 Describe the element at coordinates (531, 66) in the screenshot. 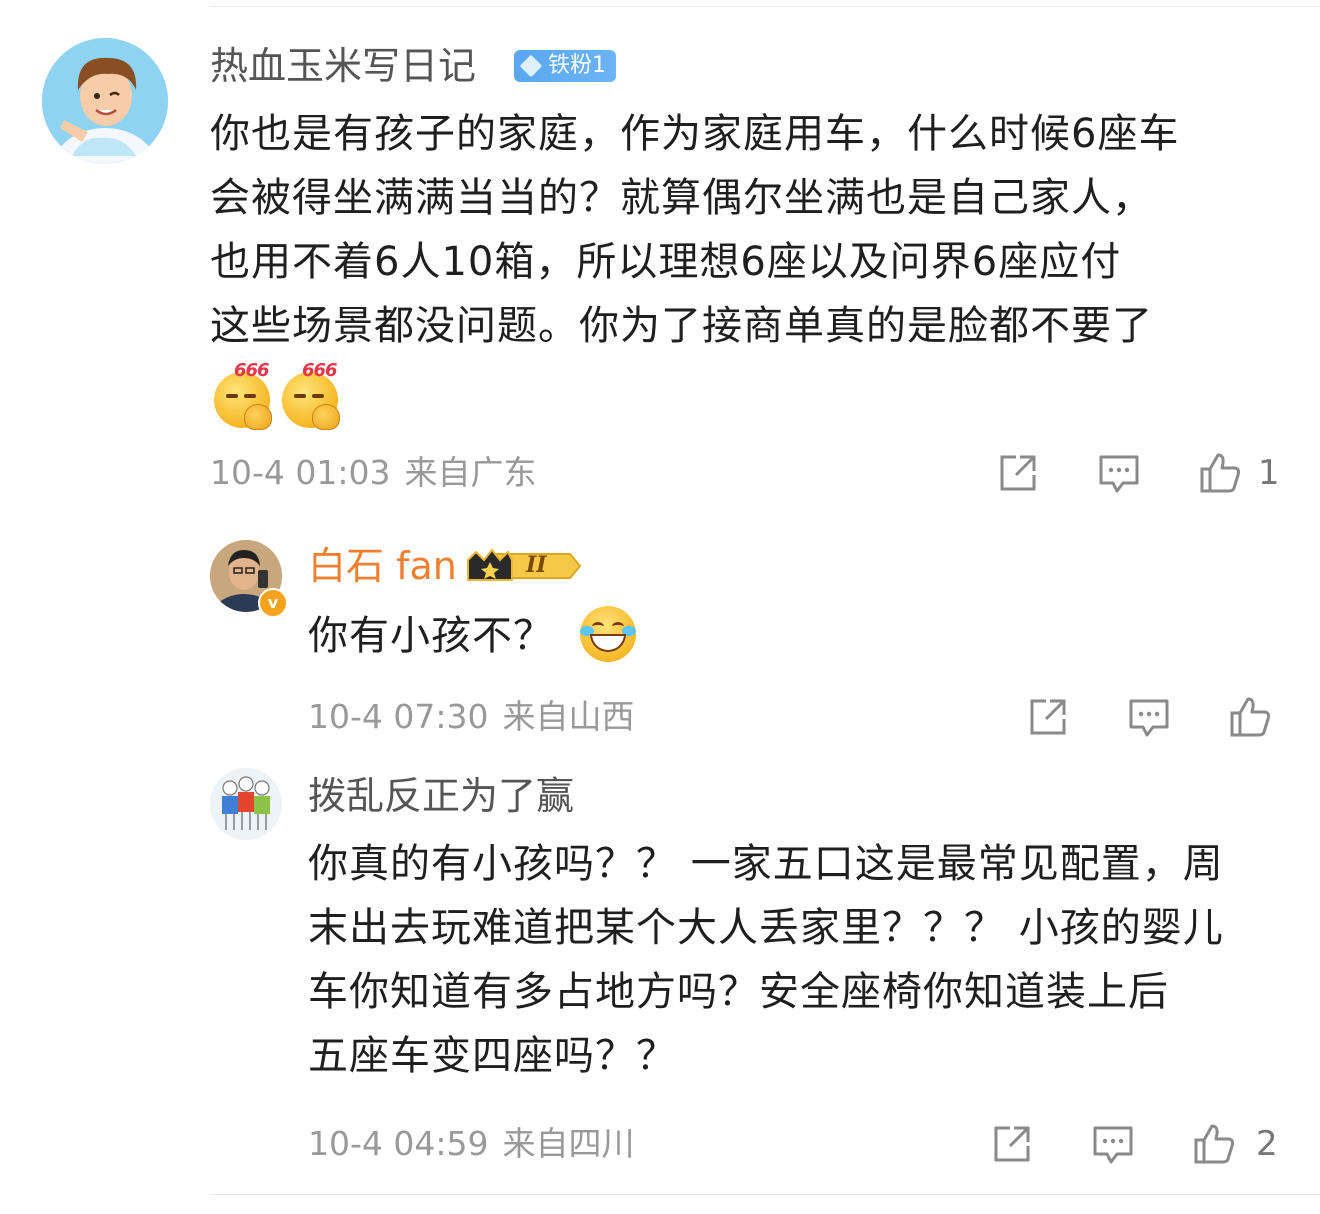

I see `diamond-icon` at that location.